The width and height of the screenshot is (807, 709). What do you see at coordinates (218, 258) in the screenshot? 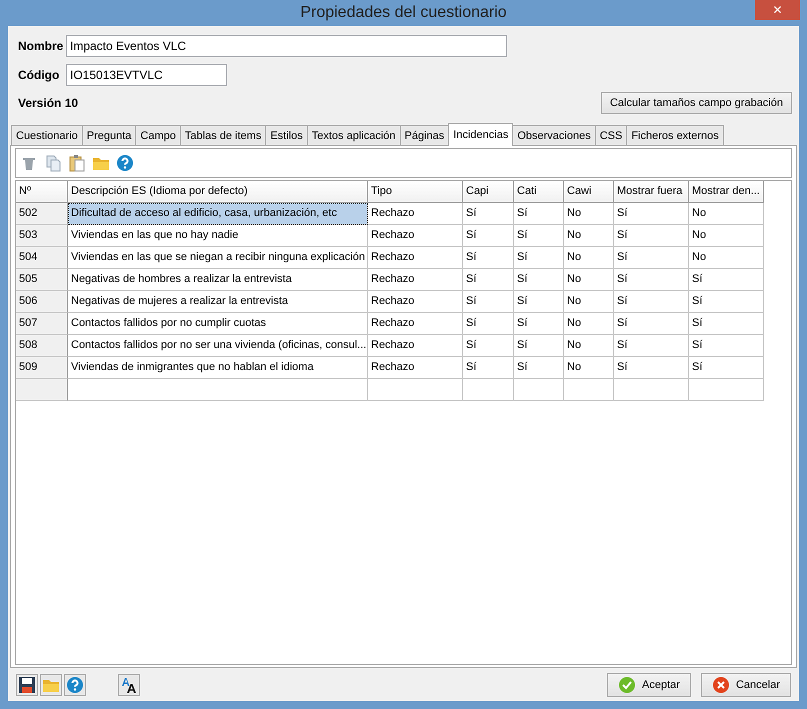
I see `table-cell: Viviendas en las que se niegan a recibir ninguna explicación` at bounding box center [218, 258].